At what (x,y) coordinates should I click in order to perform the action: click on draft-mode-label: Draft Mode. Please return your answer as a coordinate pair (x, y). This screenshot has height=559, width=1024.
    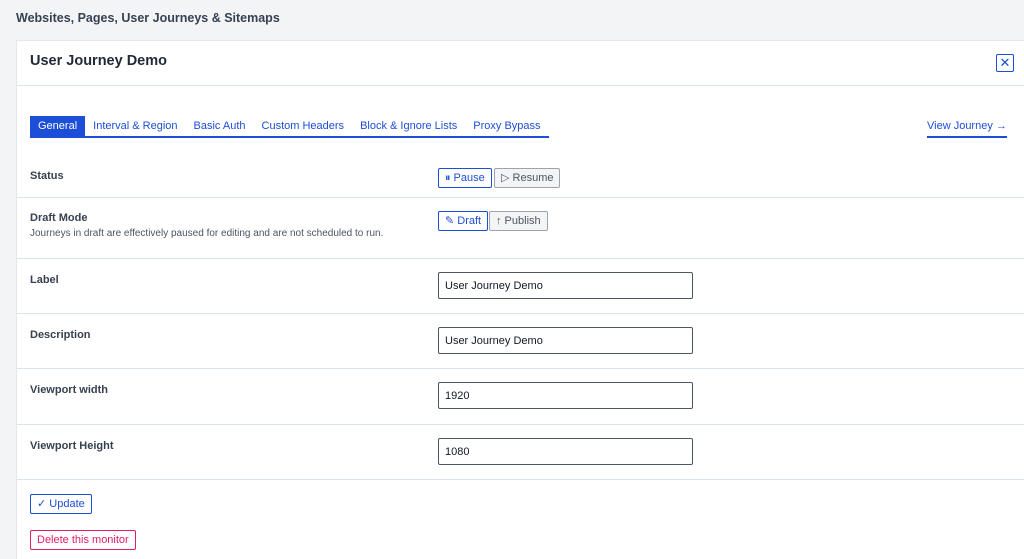
    Looking at the image, I should click on (59, 218).